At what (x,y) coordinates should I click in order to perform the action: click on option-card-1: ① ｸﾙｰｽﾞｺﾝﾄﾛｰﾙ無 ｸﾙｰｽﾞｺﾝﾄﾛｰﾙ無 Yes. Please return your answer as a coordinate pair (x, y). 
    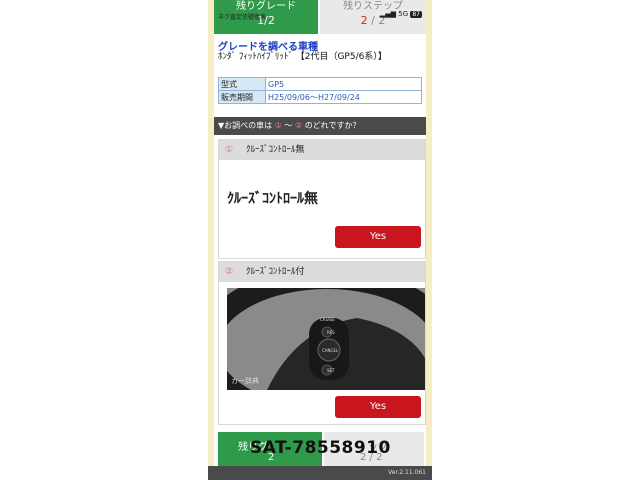
    Looking at the image, I should click on (322, 199).